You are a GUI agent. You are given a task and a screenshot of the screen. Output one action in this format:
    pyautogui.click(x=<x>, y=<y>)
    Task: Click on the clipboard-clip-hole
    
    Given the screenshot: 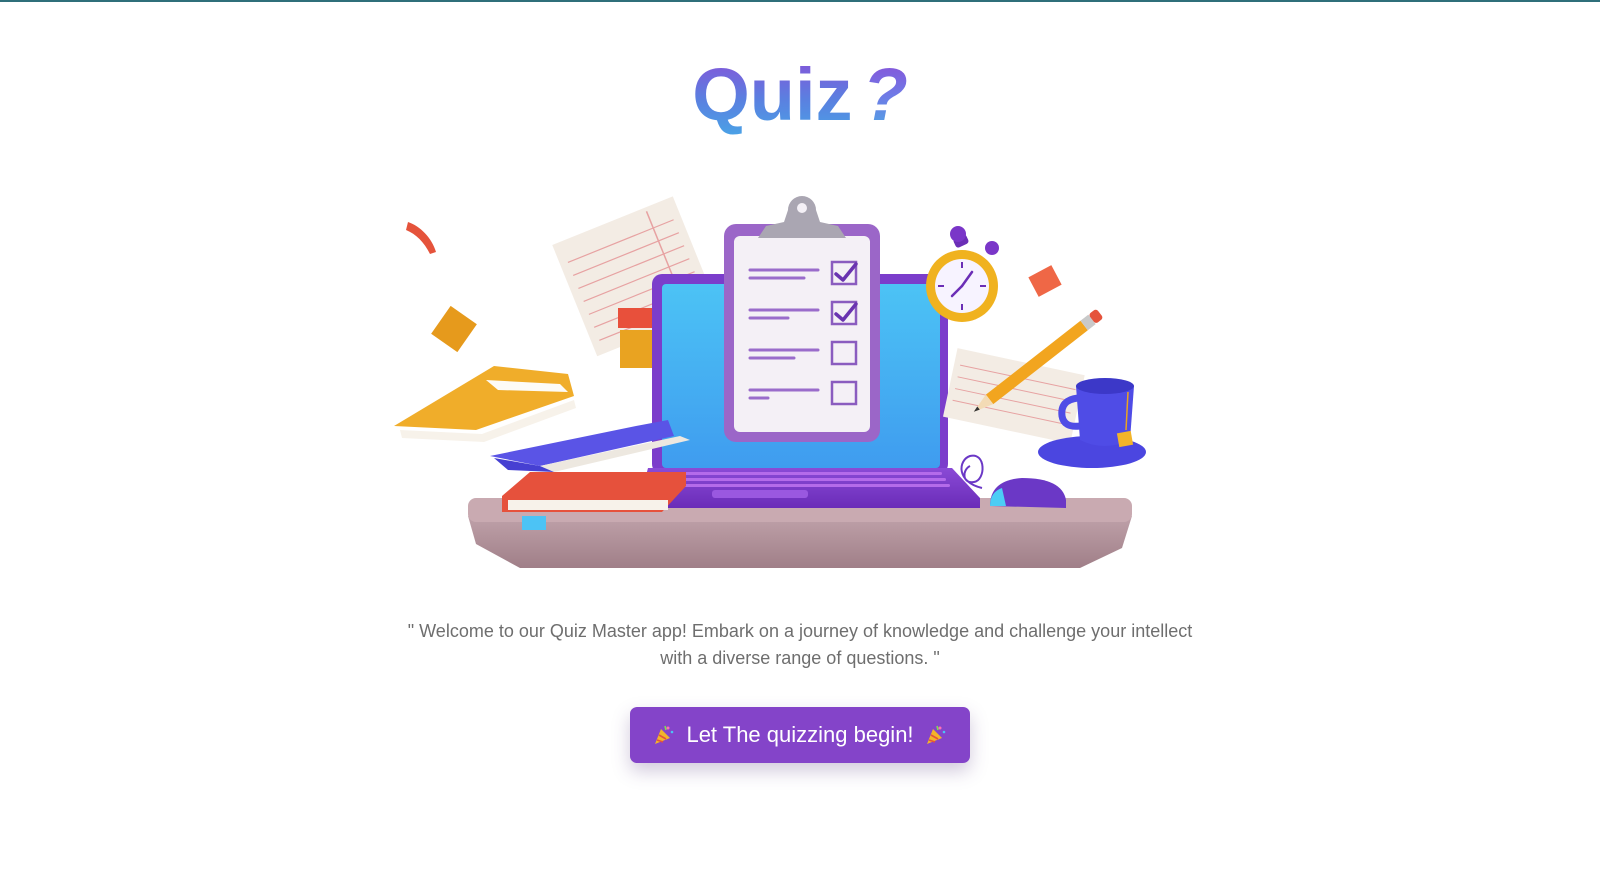 What is the action you would take?
    pyautogui.click(x=802, y=208)
    